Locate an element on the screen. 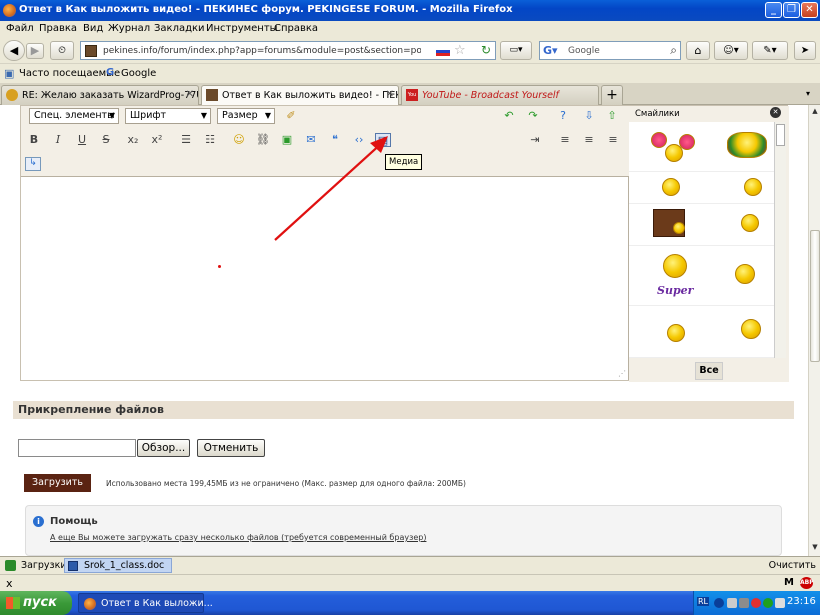 This screenshot has height=615, width=820. forward-button: ▶ is located at coordinates (35, 51).